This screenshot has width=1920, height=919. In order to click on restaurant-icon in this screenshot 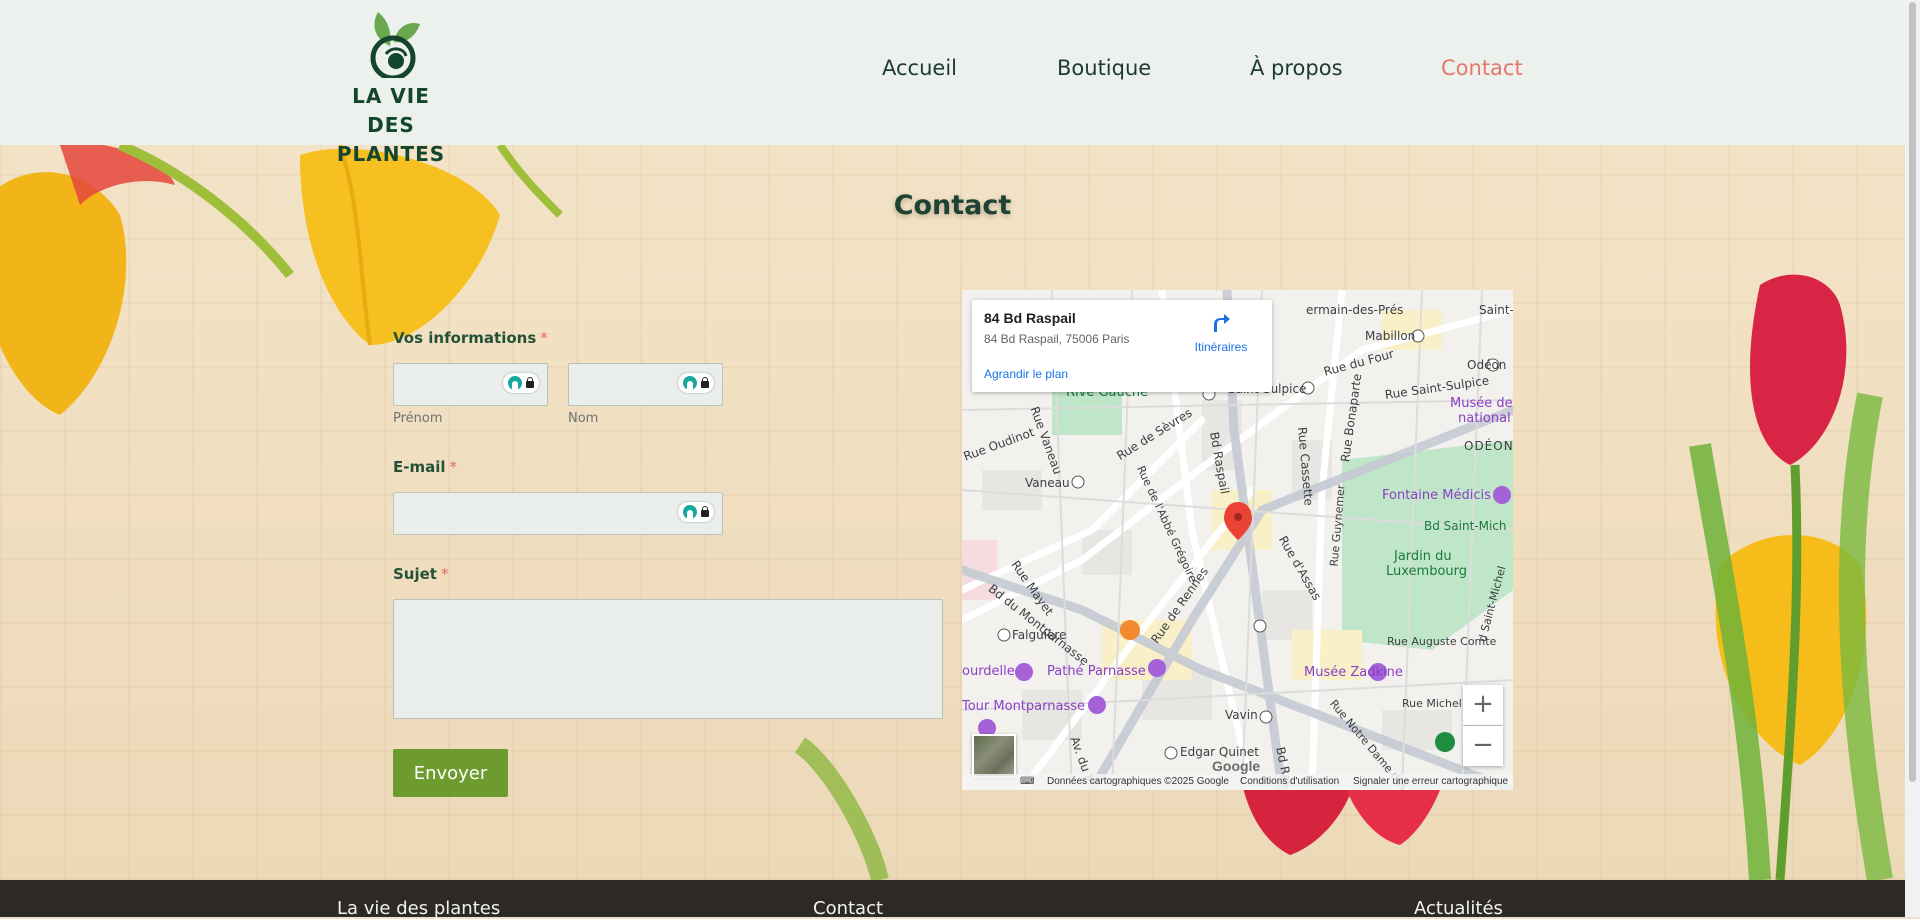, I will do `click(1130, 630)`.